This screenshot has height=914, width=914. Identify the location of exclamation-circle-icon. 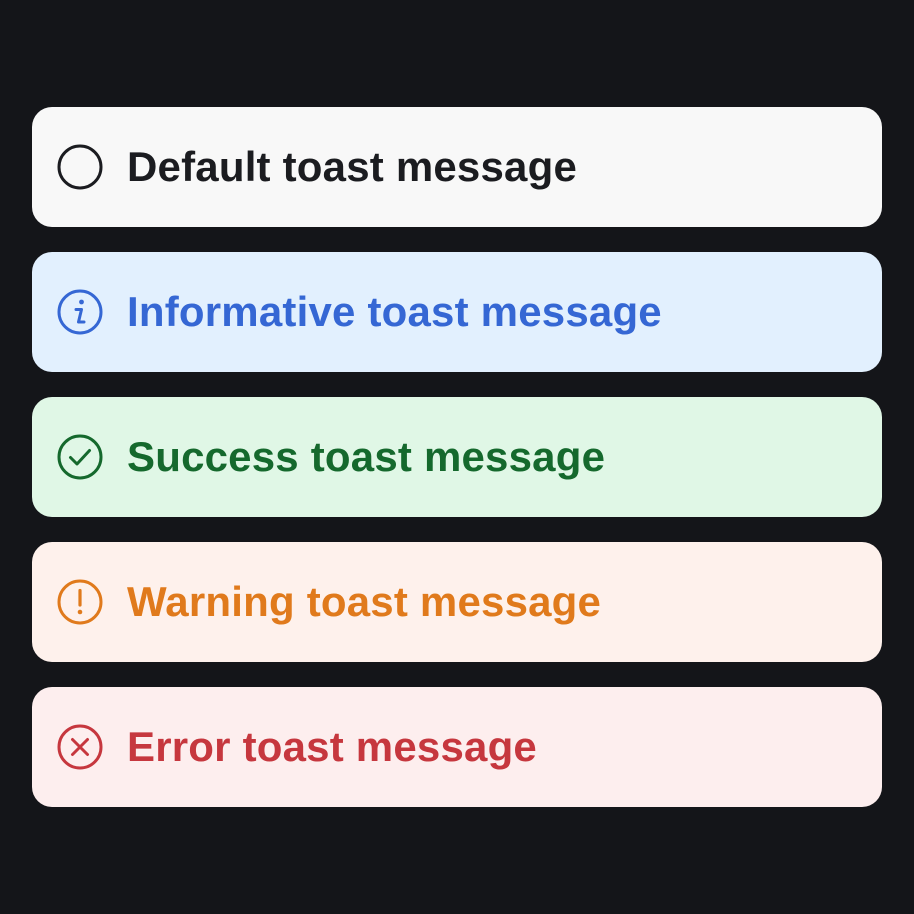
(80, 602).